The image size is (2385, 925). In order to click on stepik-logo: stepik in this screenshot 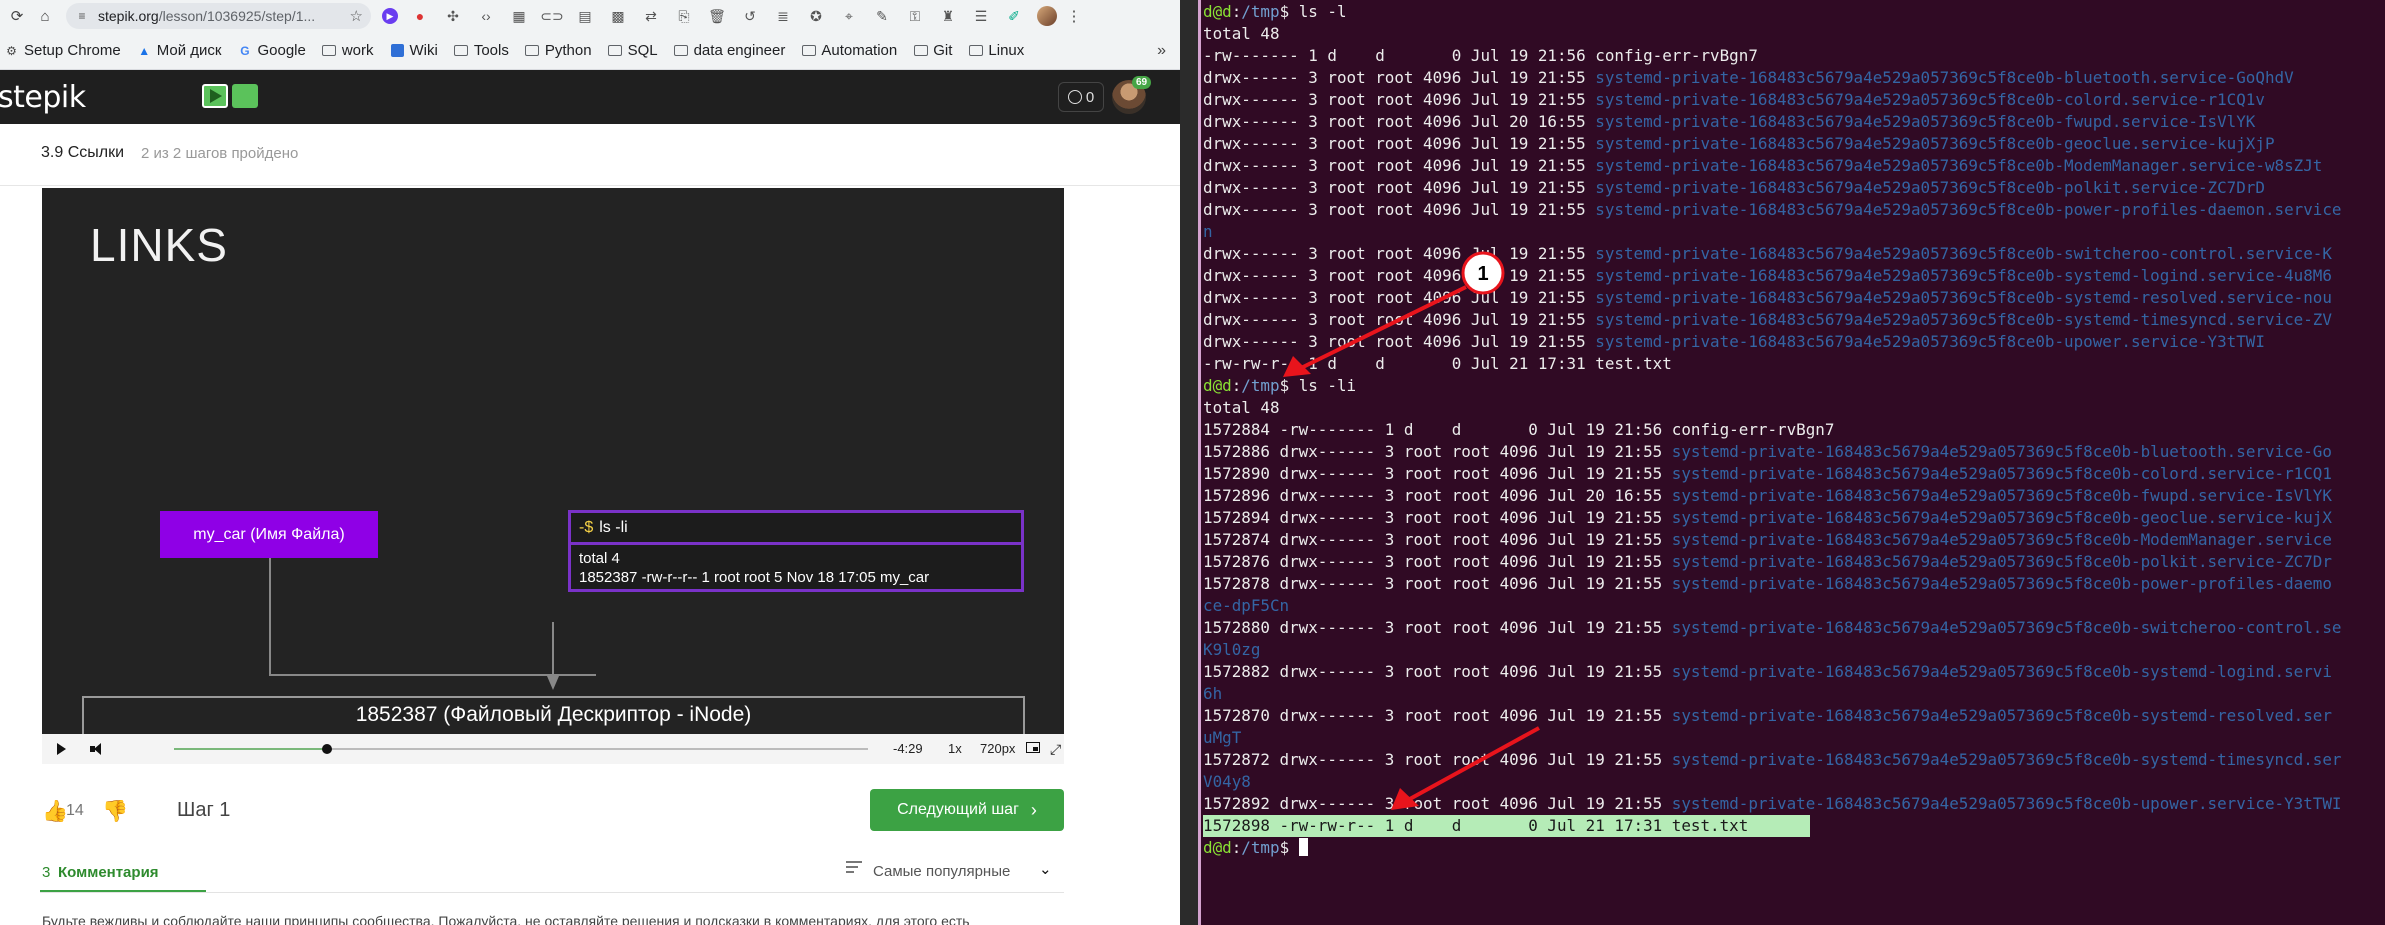, I will do `click(43, 97)`.